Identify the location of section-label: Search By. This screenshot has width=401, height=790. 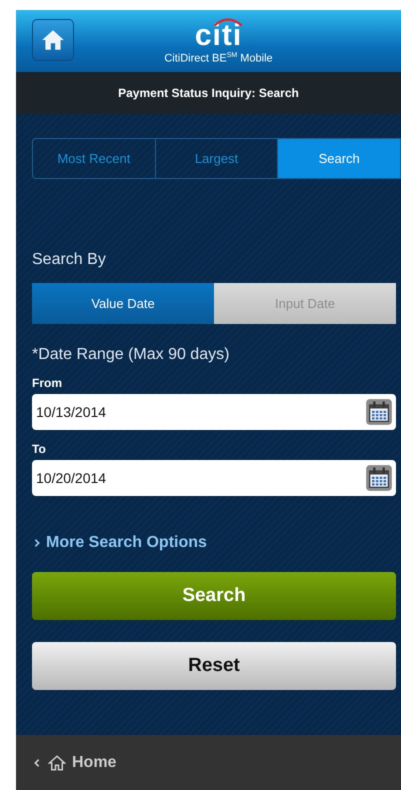
(69, 260).